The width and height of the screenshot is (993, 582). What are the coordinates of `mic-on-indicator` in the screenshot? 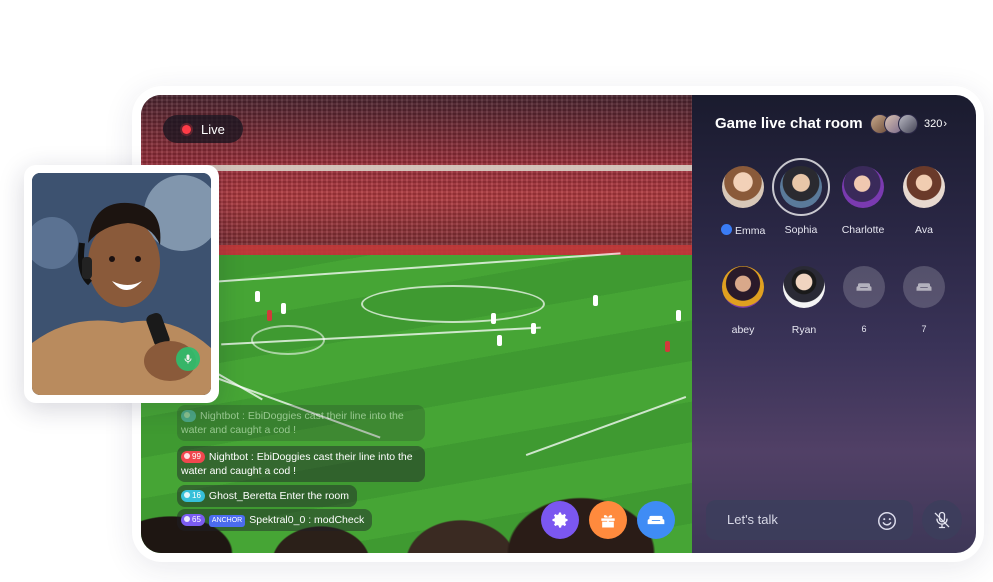 It's located at (188, 359).